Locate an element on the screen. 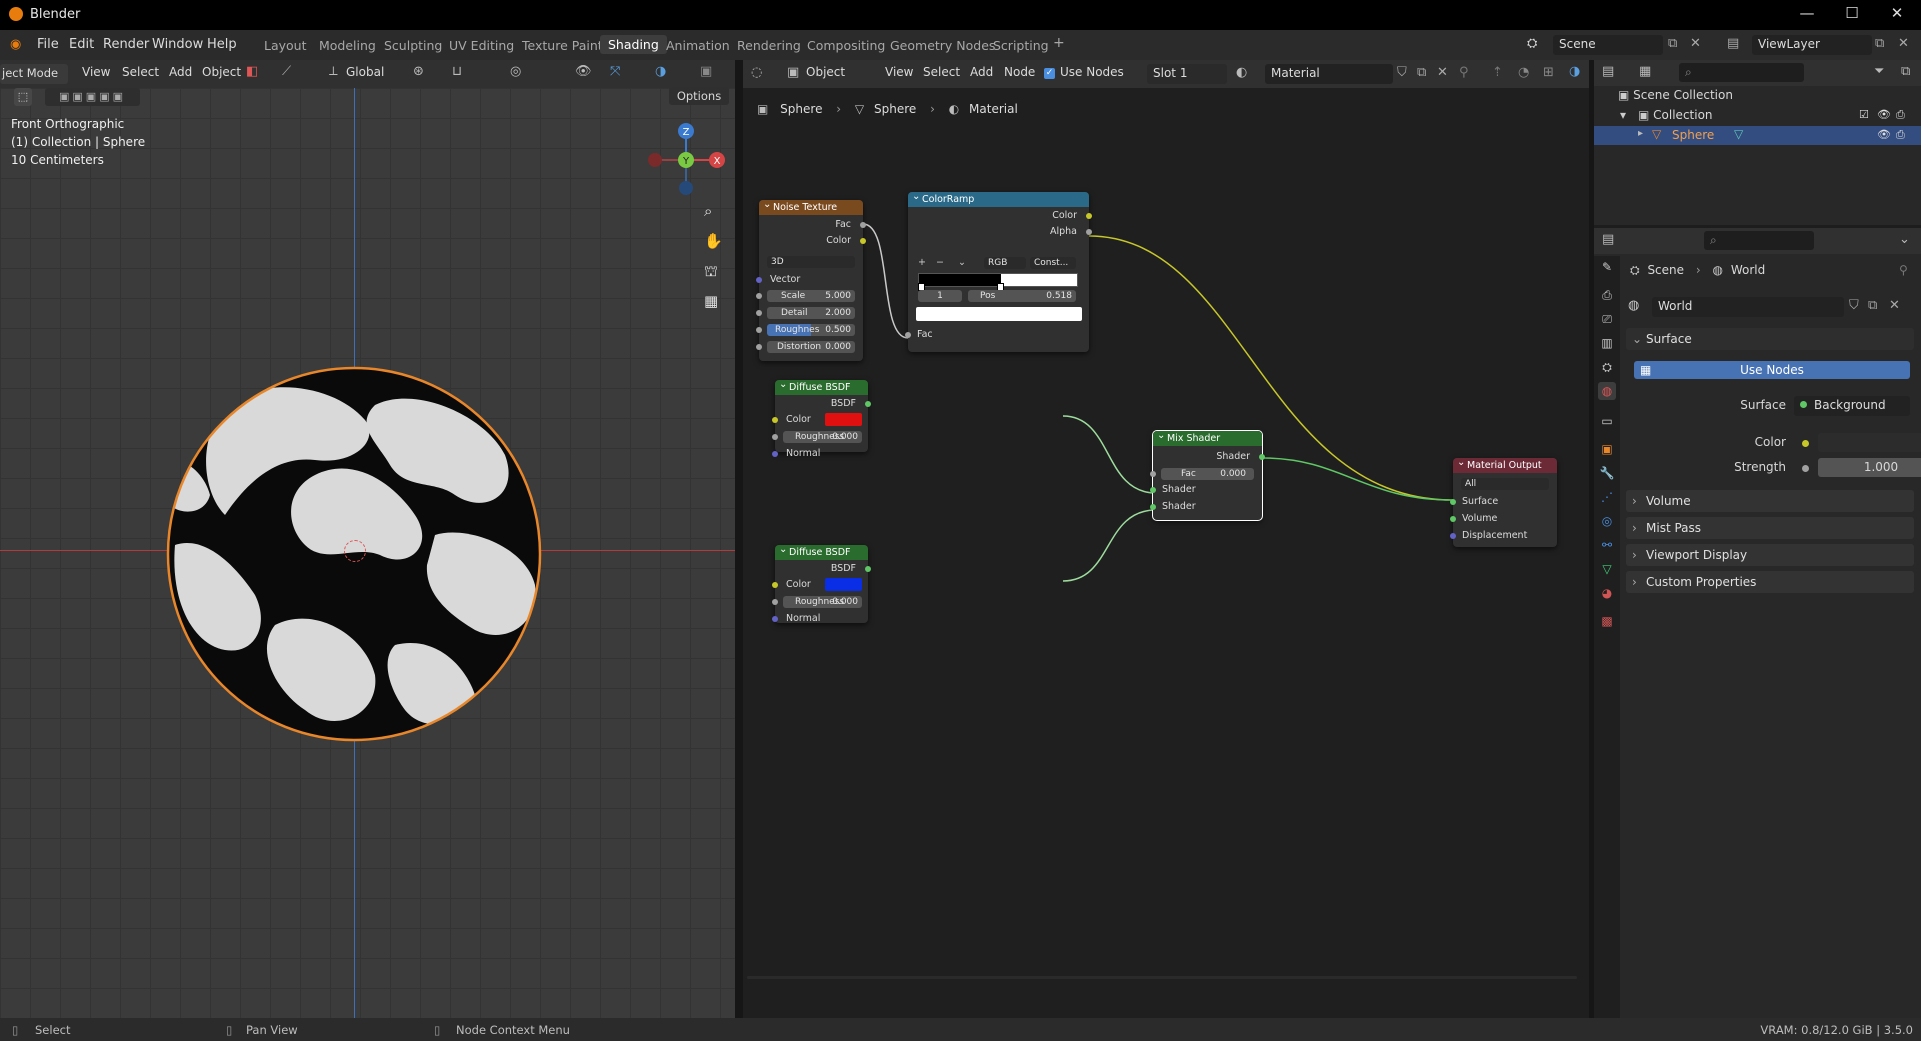  horizontal-scrollbar is located at coordinates (1162, 977).